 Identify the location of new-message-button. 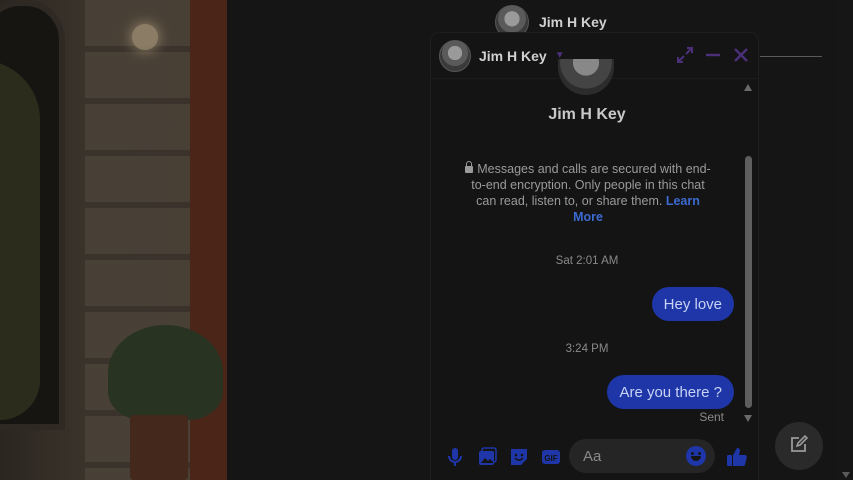
(799, 446).